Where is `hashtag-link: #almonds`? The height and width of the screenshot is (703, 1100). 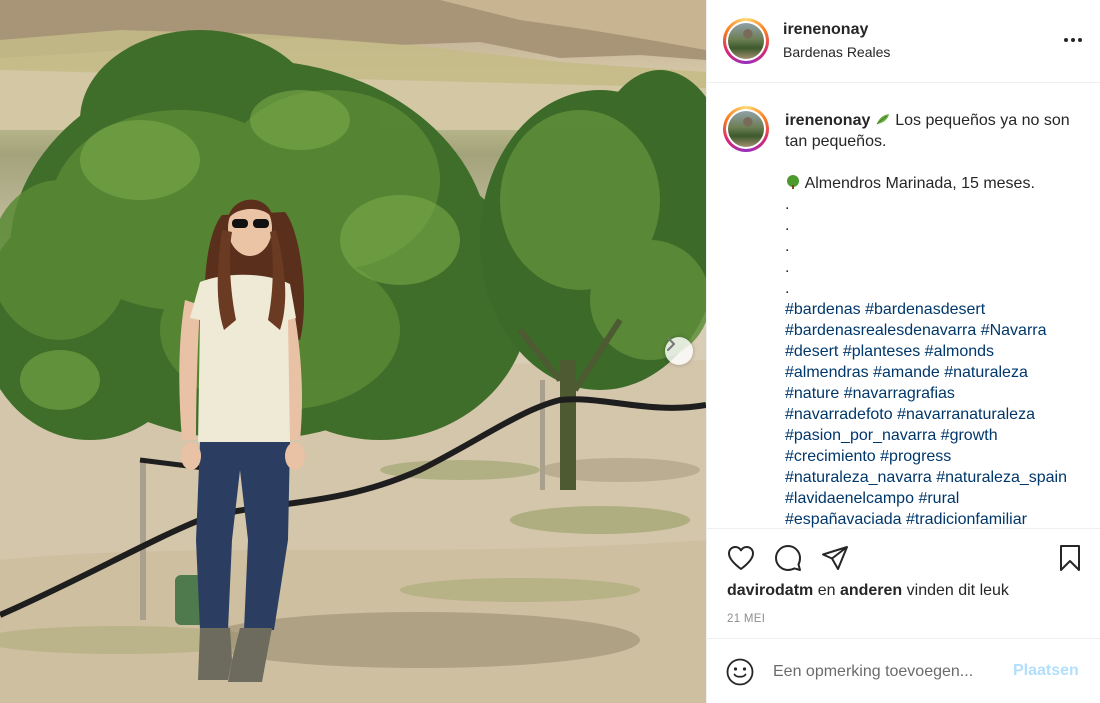 hashtag-link: #almonds is located at coordinates (959, 351).